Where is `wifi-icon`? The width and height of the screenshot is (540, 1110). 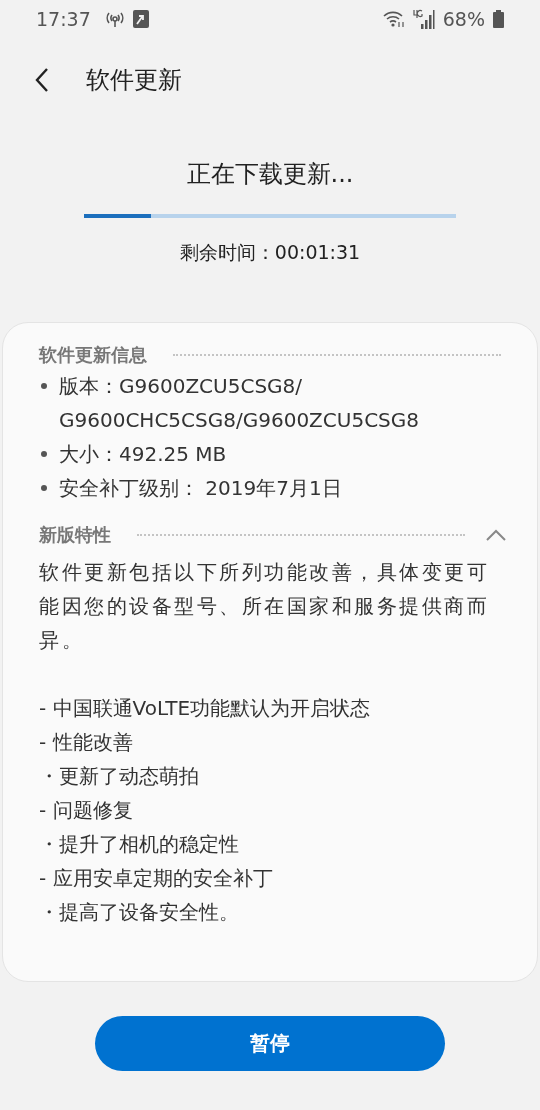
wifi-icon is located at coordinates (393, 19).